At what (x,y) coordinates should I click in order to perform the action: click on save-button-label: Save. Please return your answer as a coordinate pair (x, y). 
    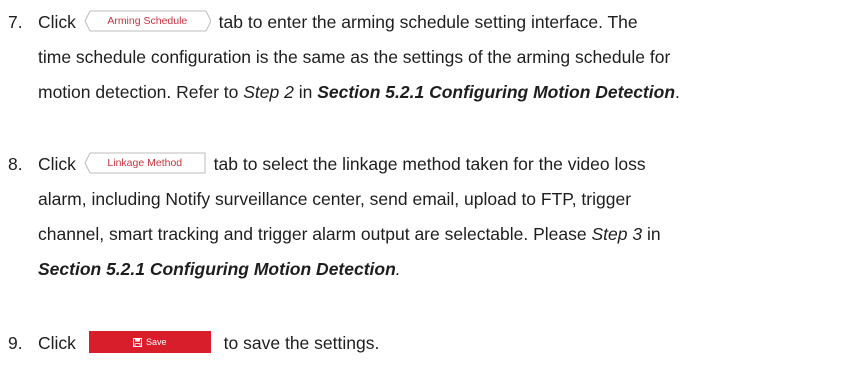
    Looking at the image, I should click on (156, 342).